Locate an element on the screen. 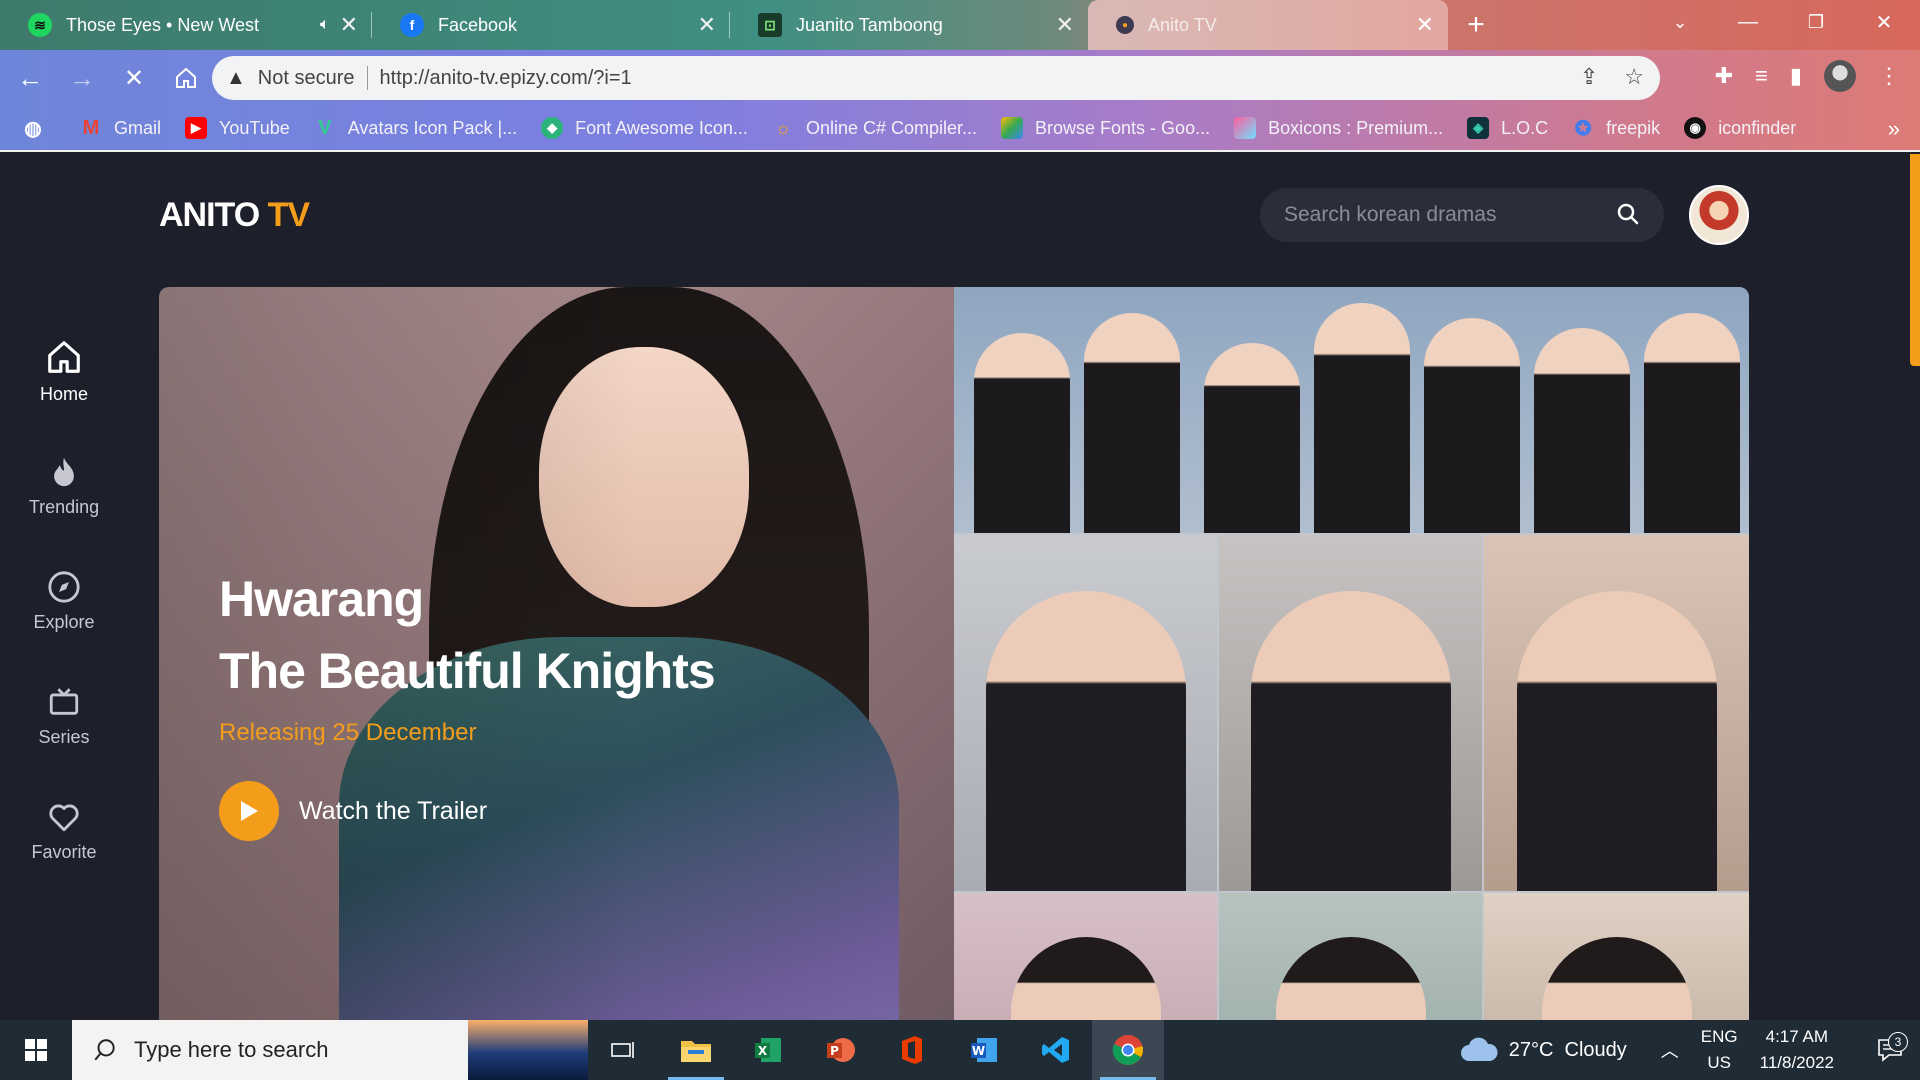  notification-center-button: 3 is located at coordinates (1890, 1047).